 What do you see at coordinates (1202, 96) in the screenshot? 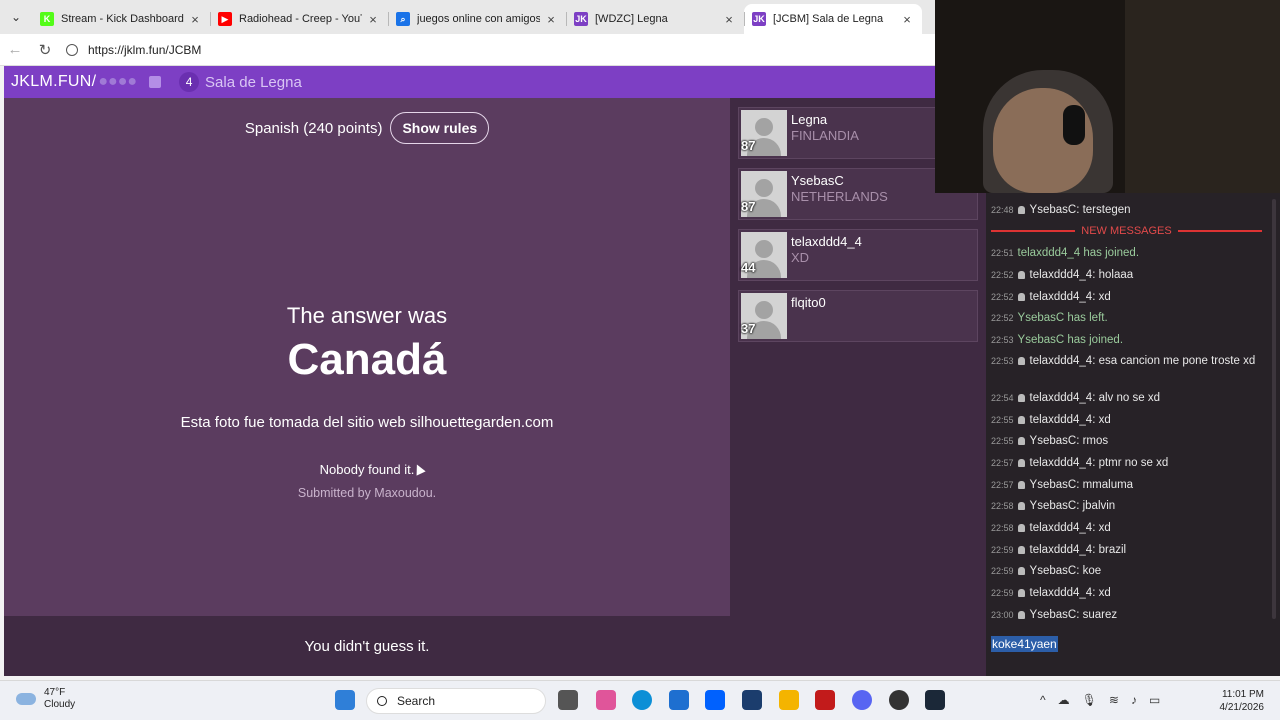
I see `webcam-background` at bounding box center [1202, 96].